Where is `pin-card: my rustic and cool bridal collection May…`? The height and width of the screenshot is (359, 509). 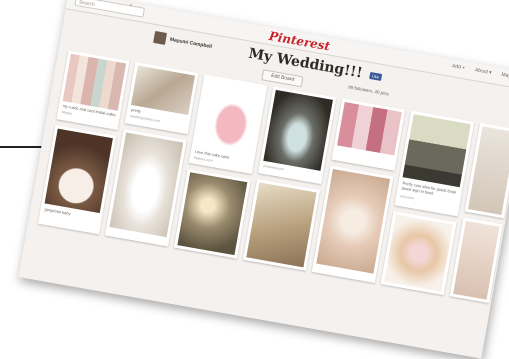 pin-card: my rustic and cool bridal collection May… is located at coordinates (93, 90).